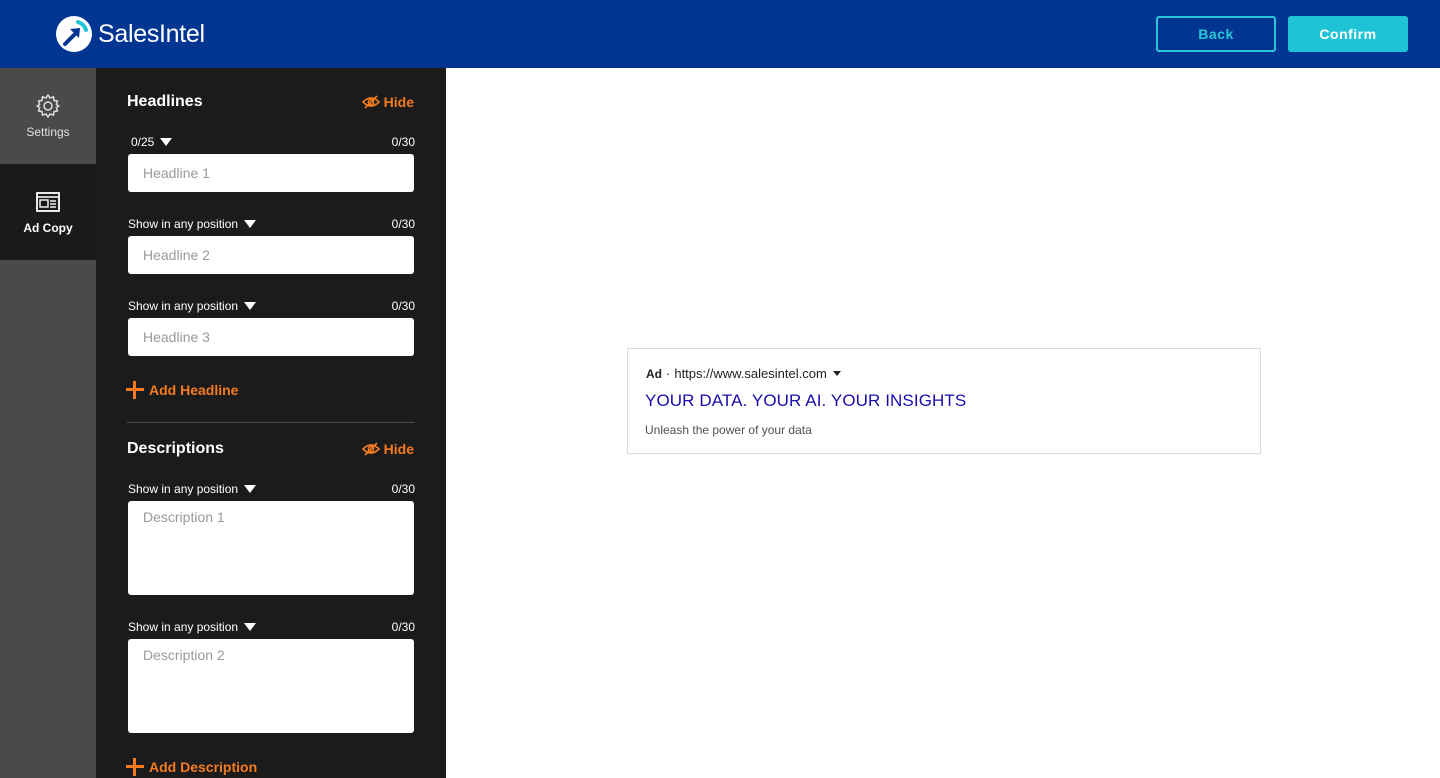 This screenshot has height=778, width=1440. What do you see at coordinates (143, 142) in the screenshot?
I see `position-label: 0/25` at bounding box center [143, 142].